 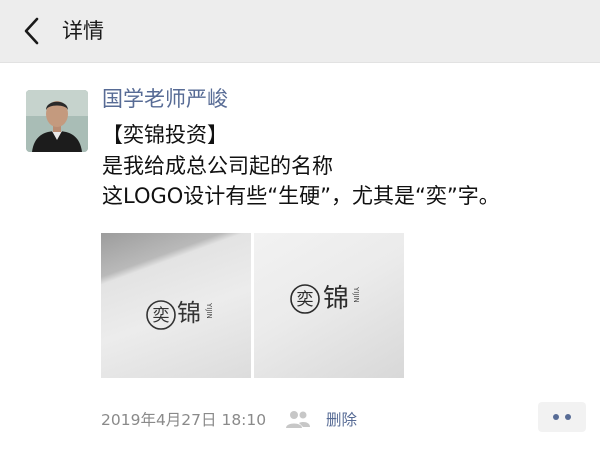 I want to click on post-line: 是我给成总公司起的名称, so click(x=217, y=165).